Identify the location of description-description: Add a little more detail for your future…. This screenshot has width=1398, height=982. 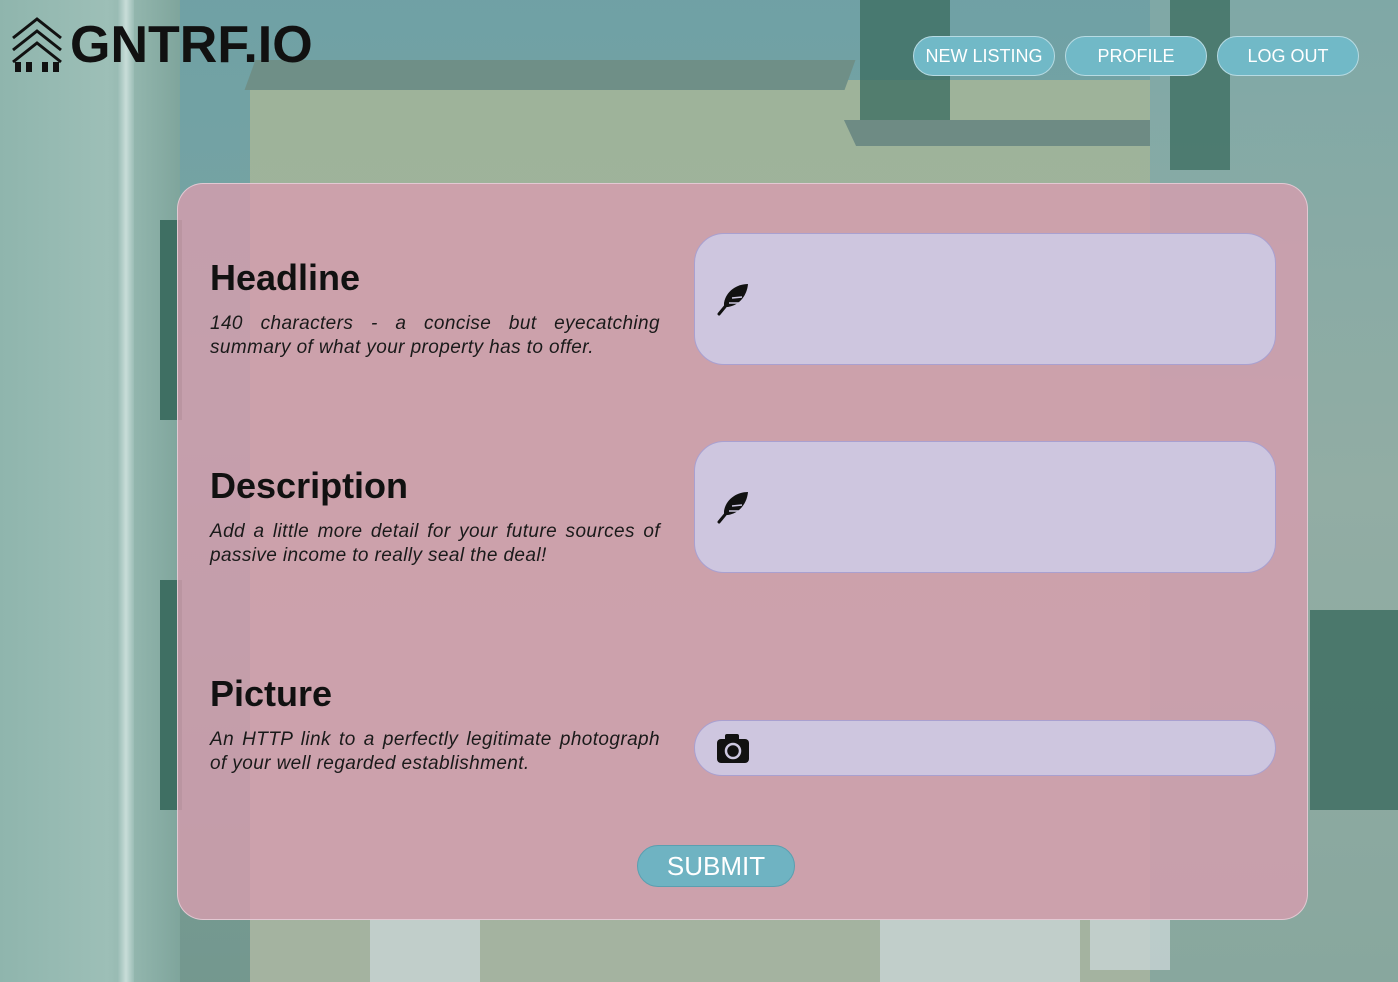
(435, 543).